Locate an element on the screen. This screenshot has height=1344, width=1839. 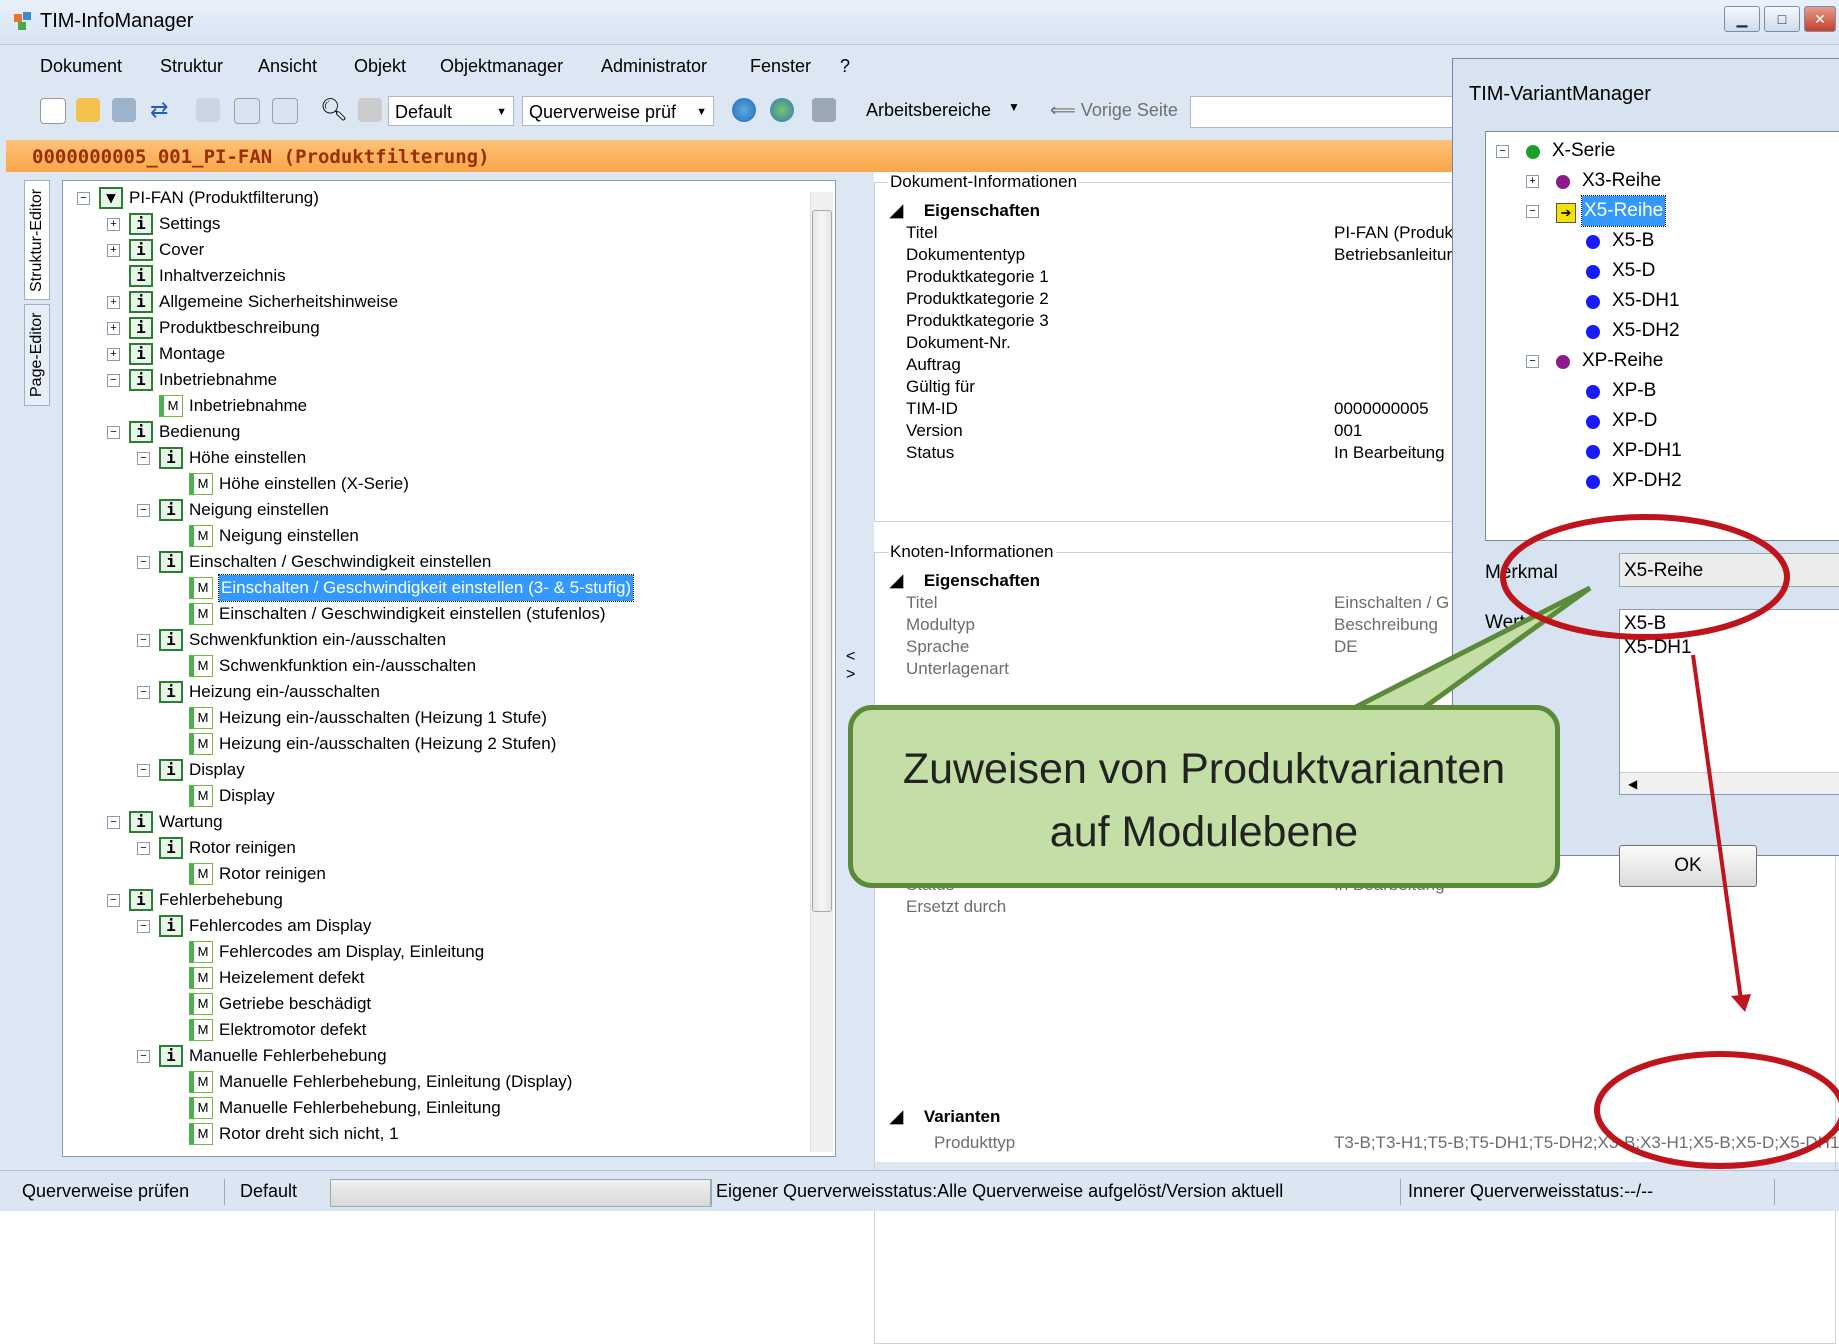
callout-line: Zuweisen von Produktvarianten is located at coordinates (1204, 769).